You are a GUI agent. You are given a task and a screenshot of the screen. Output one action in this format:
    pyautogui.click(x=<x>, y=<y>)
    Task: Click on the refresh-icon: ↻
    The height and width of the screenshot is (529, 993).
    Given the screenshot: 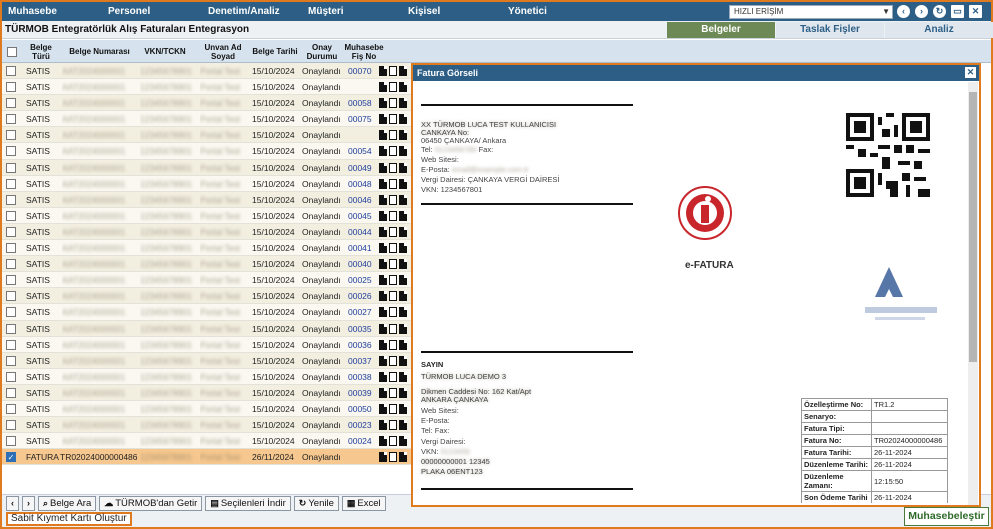 What is the action you would take?
    pyautogui.click(x=939, y=11)
    